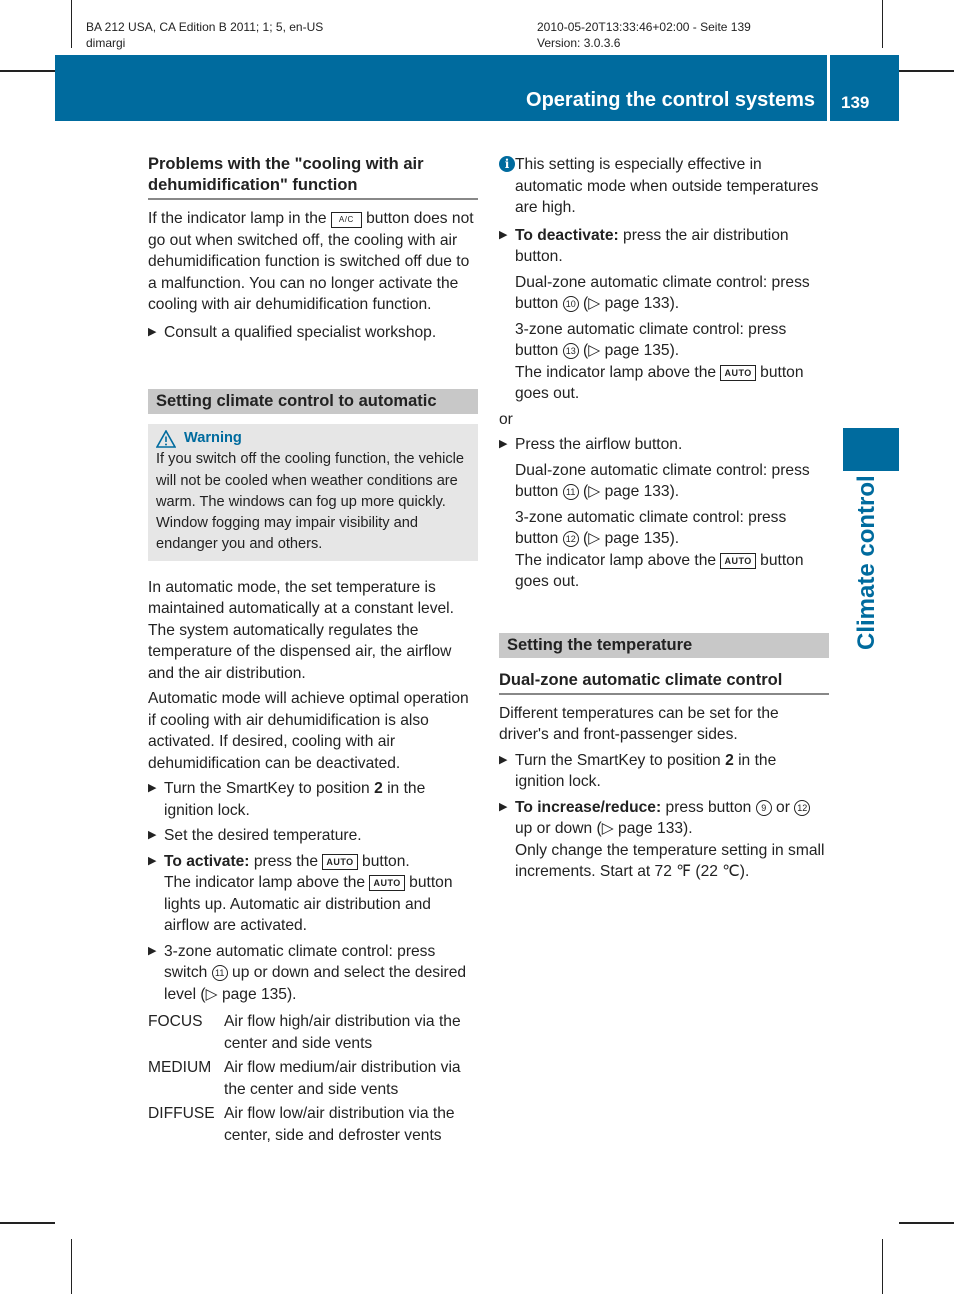 The image size is (954, 1294). What do you see at coordinates (175, 1022) in the screenshot?
I see `level-term: FOCUS` at bounding box center [175, 1022].